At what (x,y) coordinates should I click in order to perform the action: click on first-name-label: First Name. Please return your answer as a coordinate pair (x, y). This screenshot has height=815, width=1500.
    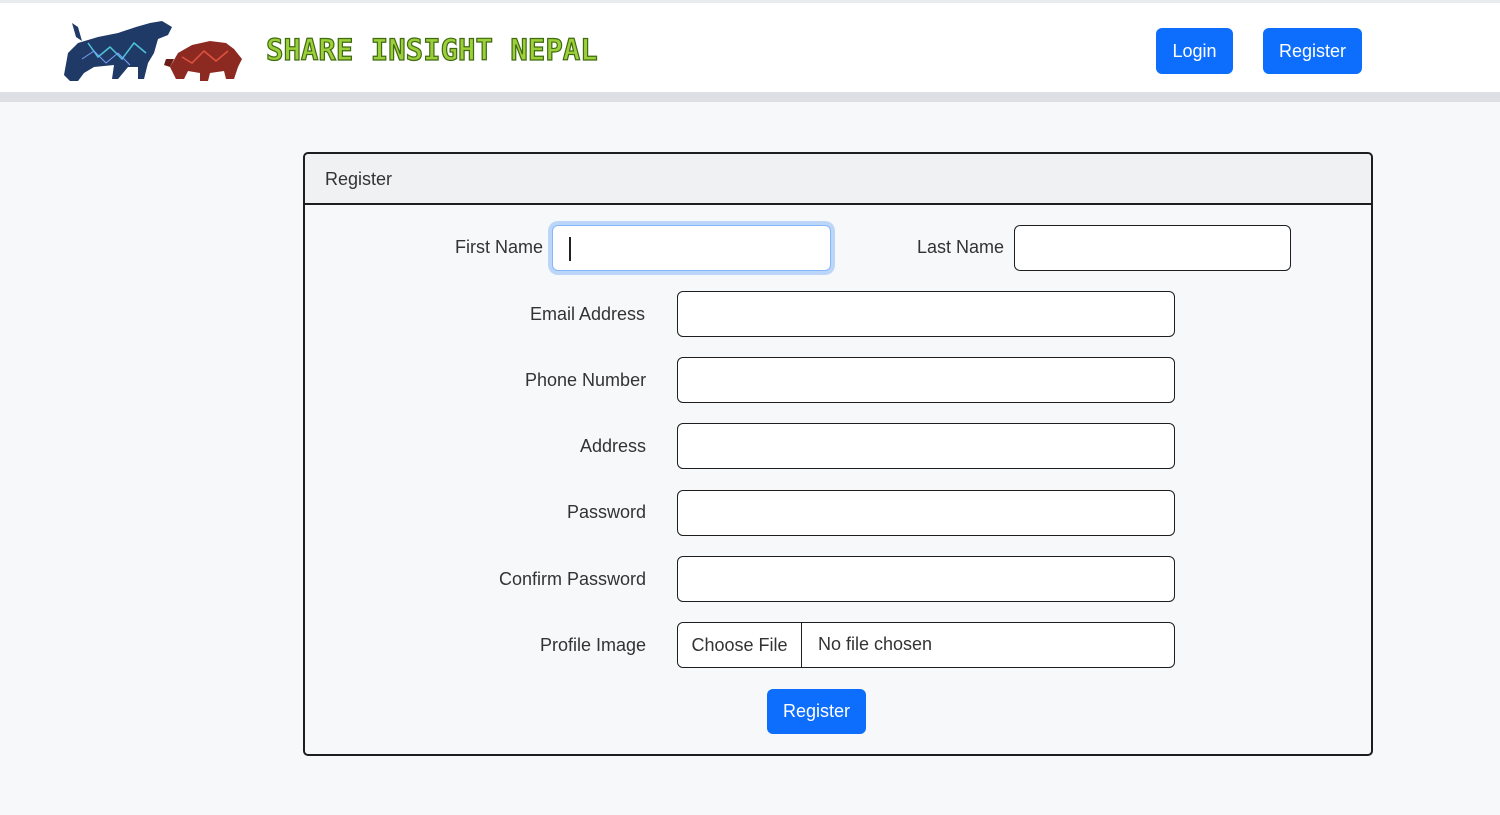
    Looking at the image, I should click on (499, 247).